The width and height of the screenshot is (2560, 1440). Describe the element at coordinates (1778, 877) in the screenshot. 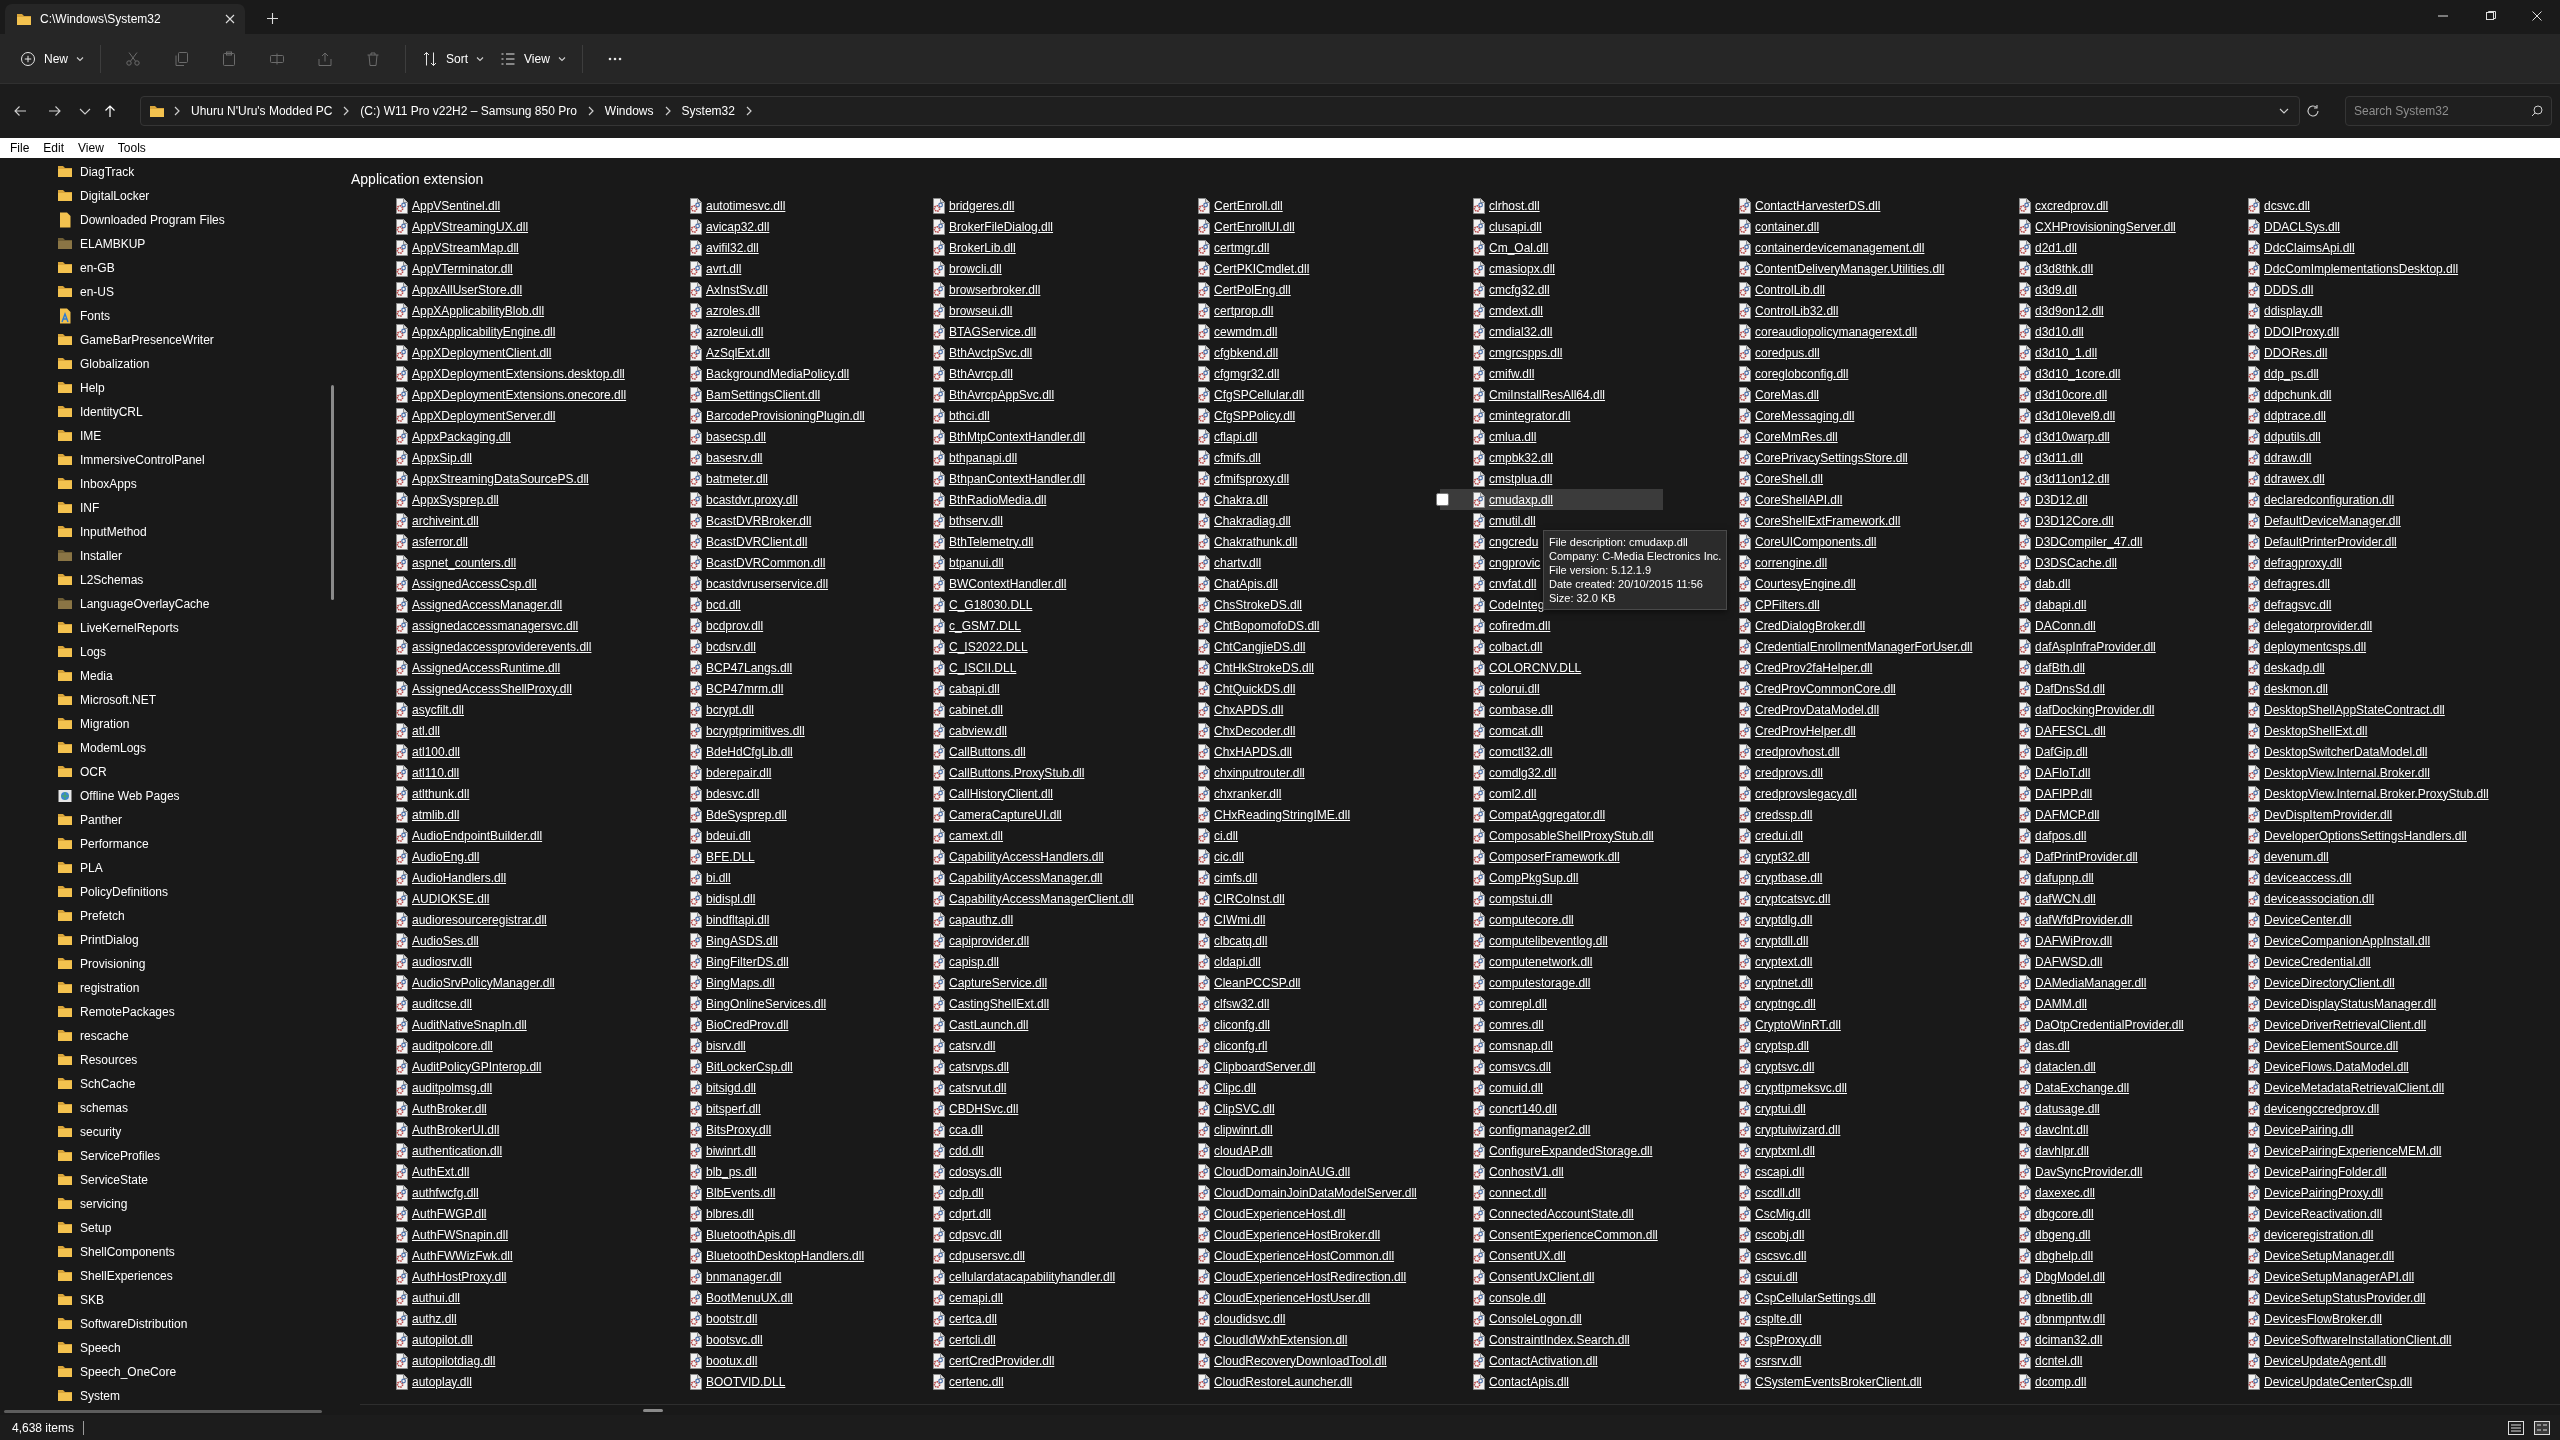

I see `dll-entry: cryptbase.dll` at that location.